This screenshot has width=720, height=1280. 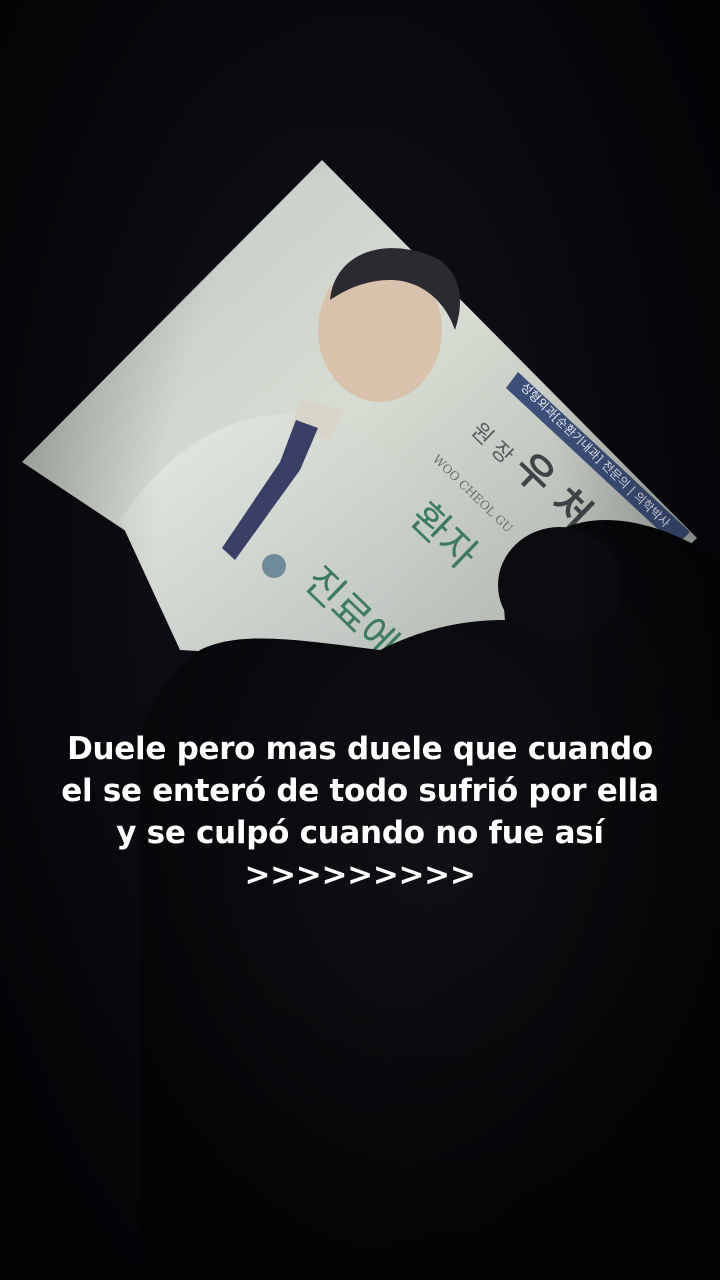 What do you see at coordinates (360, 875) in the screenshot?
I see `caption-line-4: >>>>>>>>>` at bounding box center [360, 875].